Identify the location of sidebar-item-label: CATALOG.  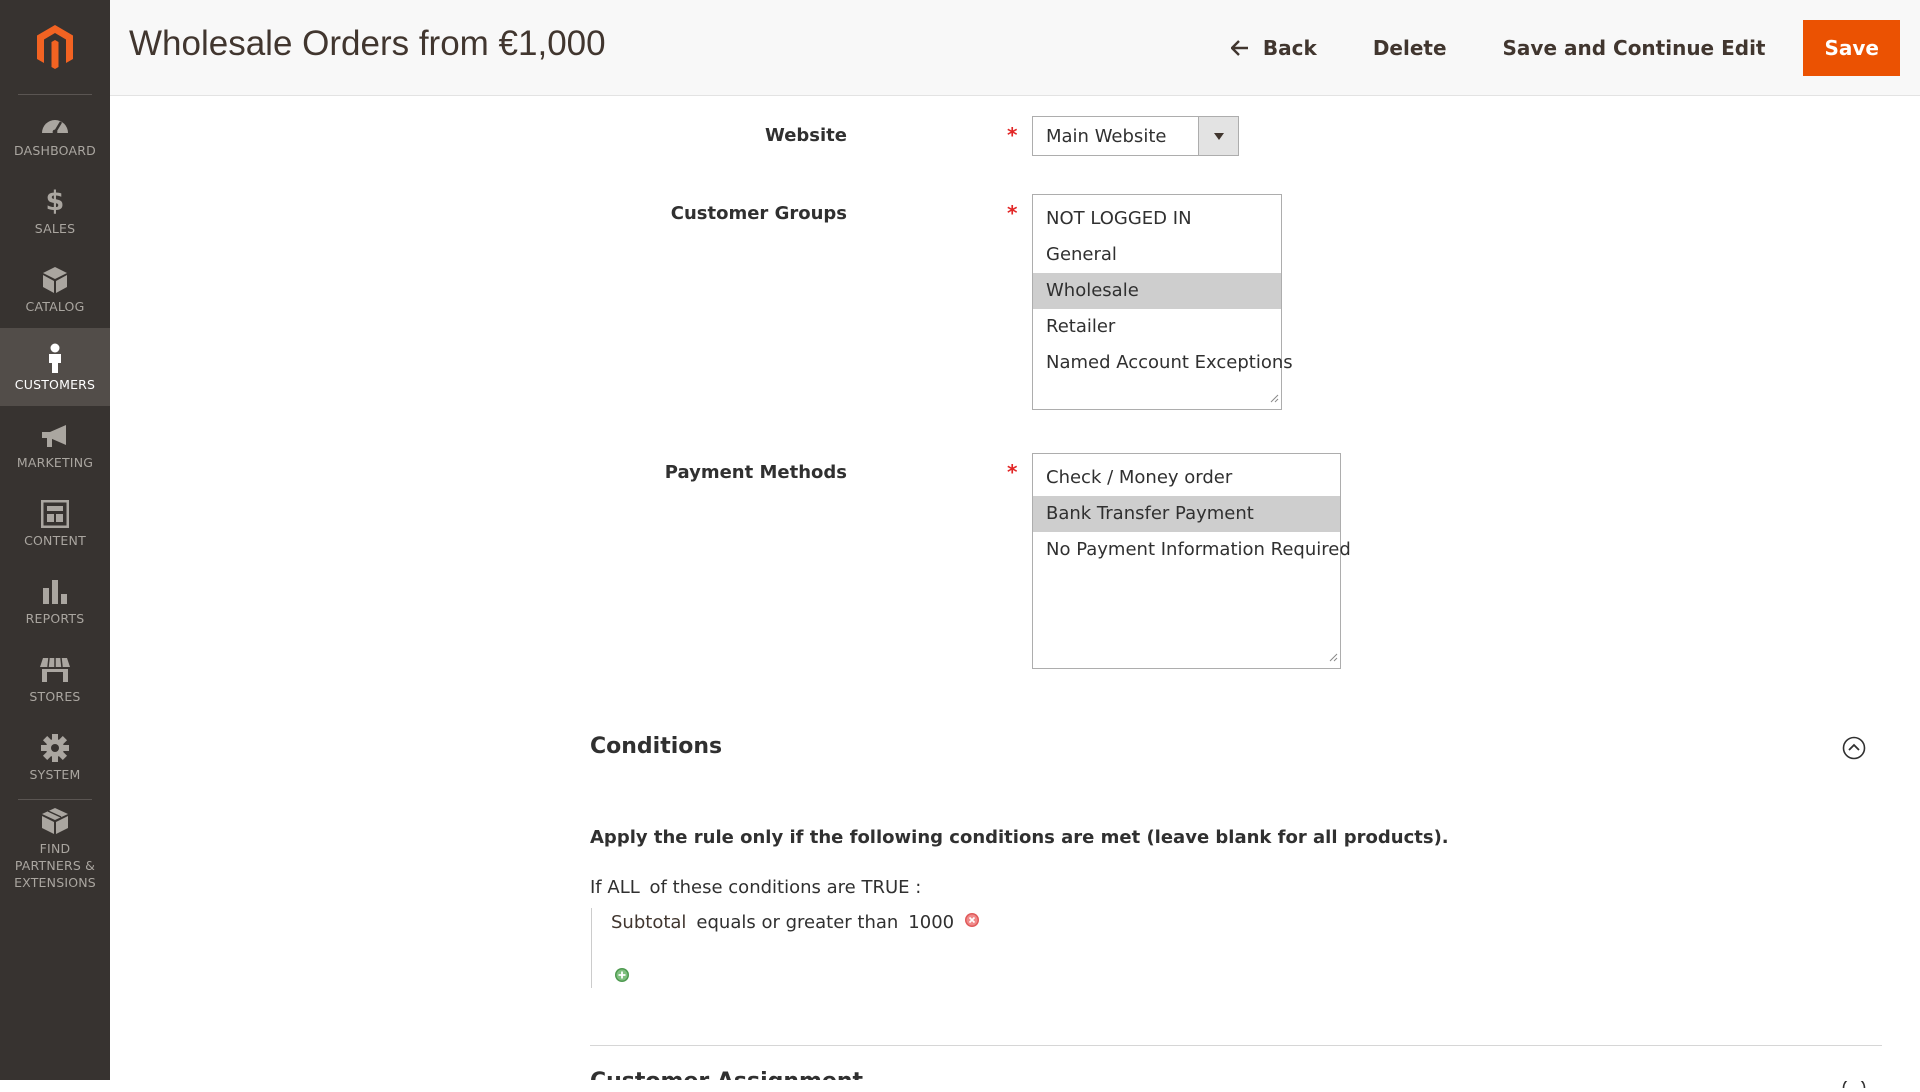
(55, 306).